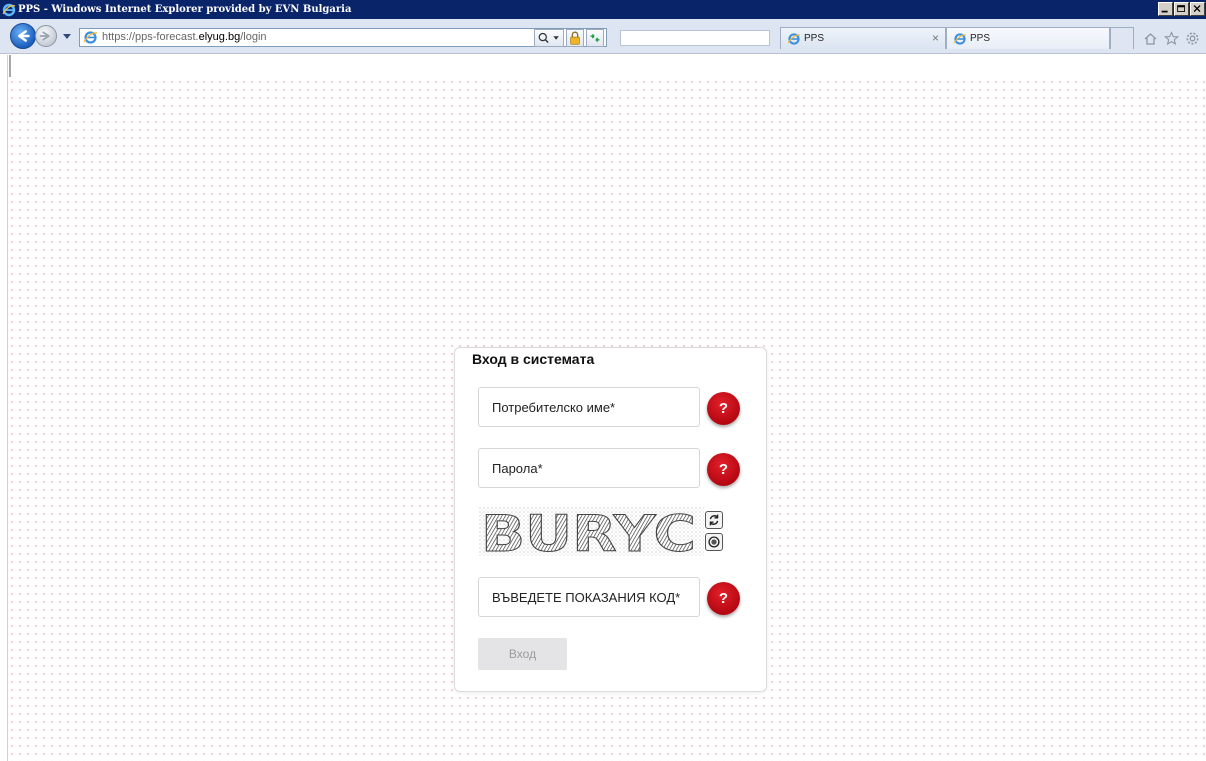 The height and width of the screenshot is (761, 1206). I want to click on audio-captcha-icon, so click(714, 542).